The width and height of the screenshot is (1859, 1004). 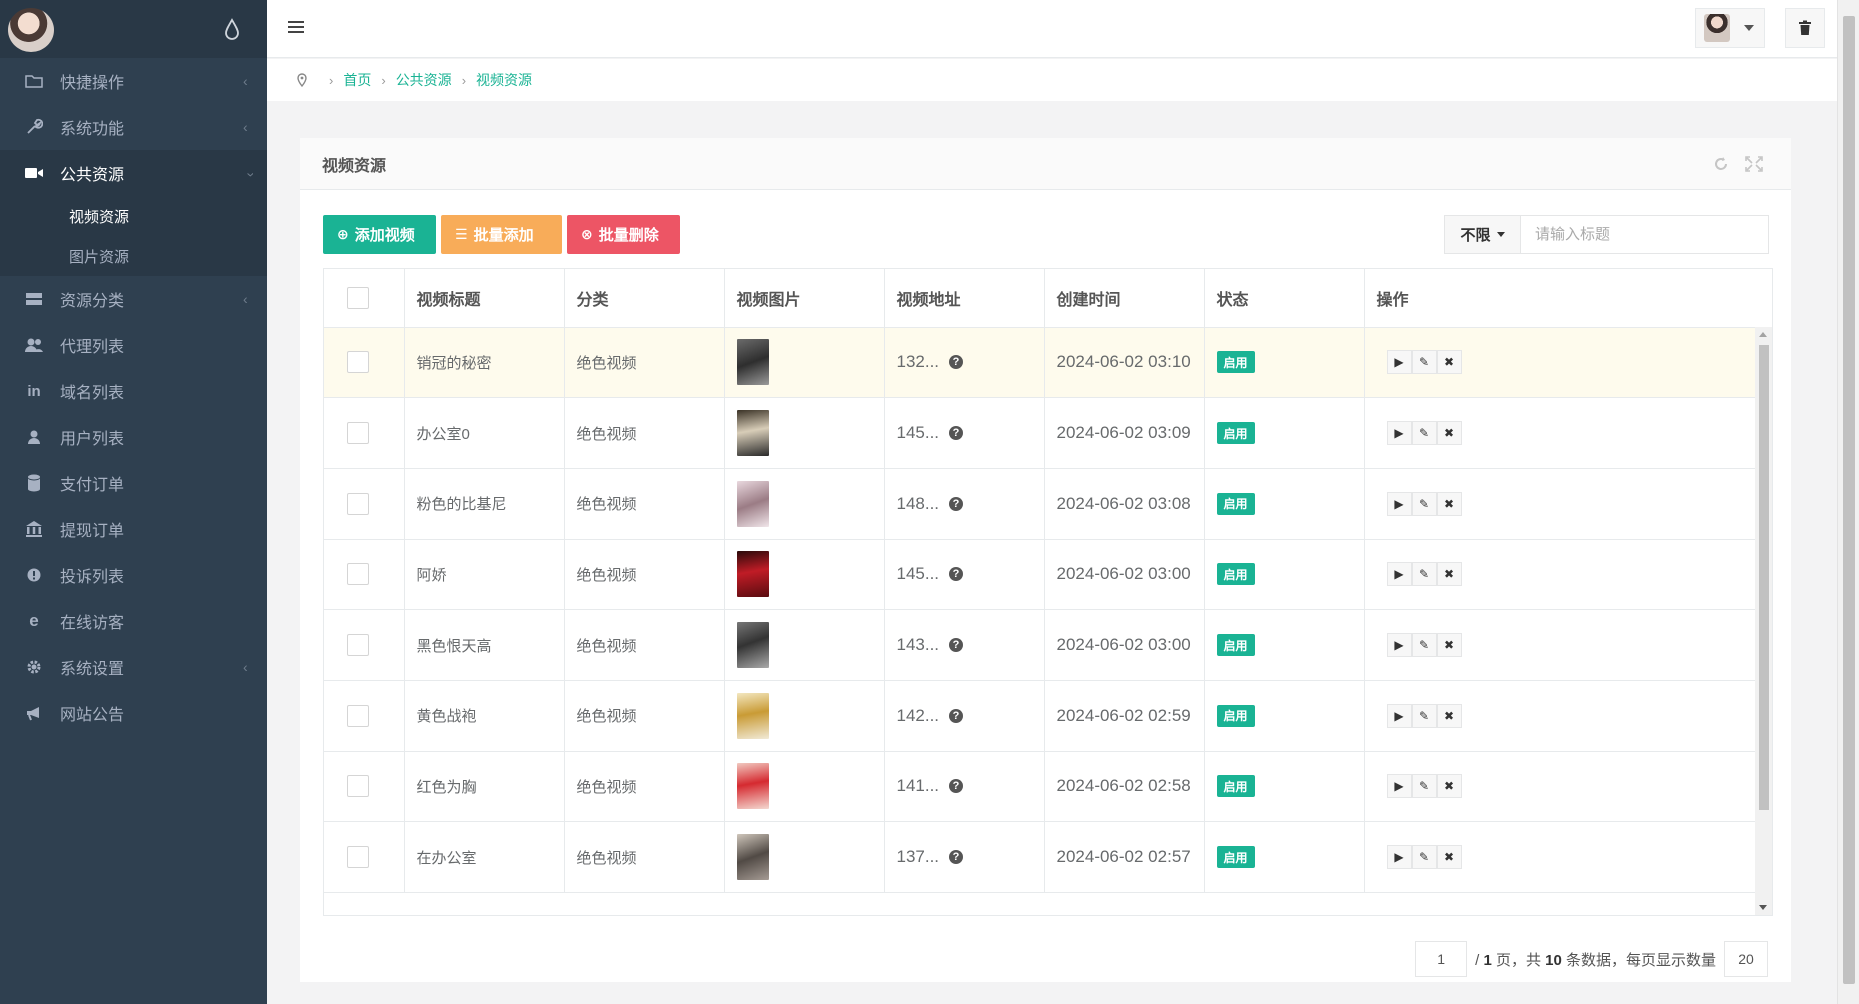 I want to click on header-category: 分类, so click(x=644, y=298).